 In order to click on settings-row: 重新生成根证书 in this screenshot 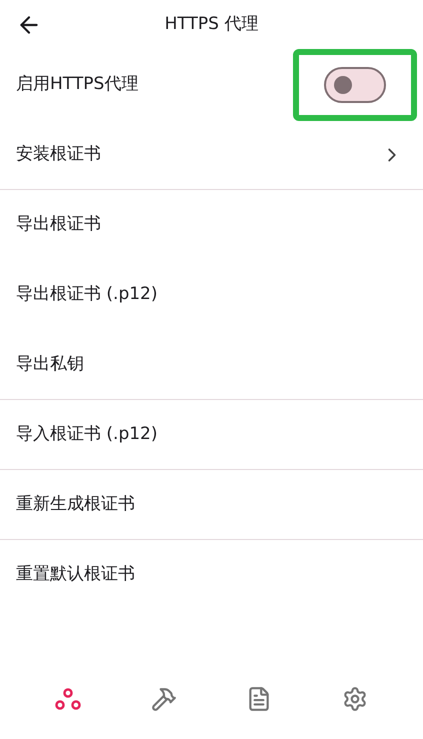, I will do `click(211, 505)`.